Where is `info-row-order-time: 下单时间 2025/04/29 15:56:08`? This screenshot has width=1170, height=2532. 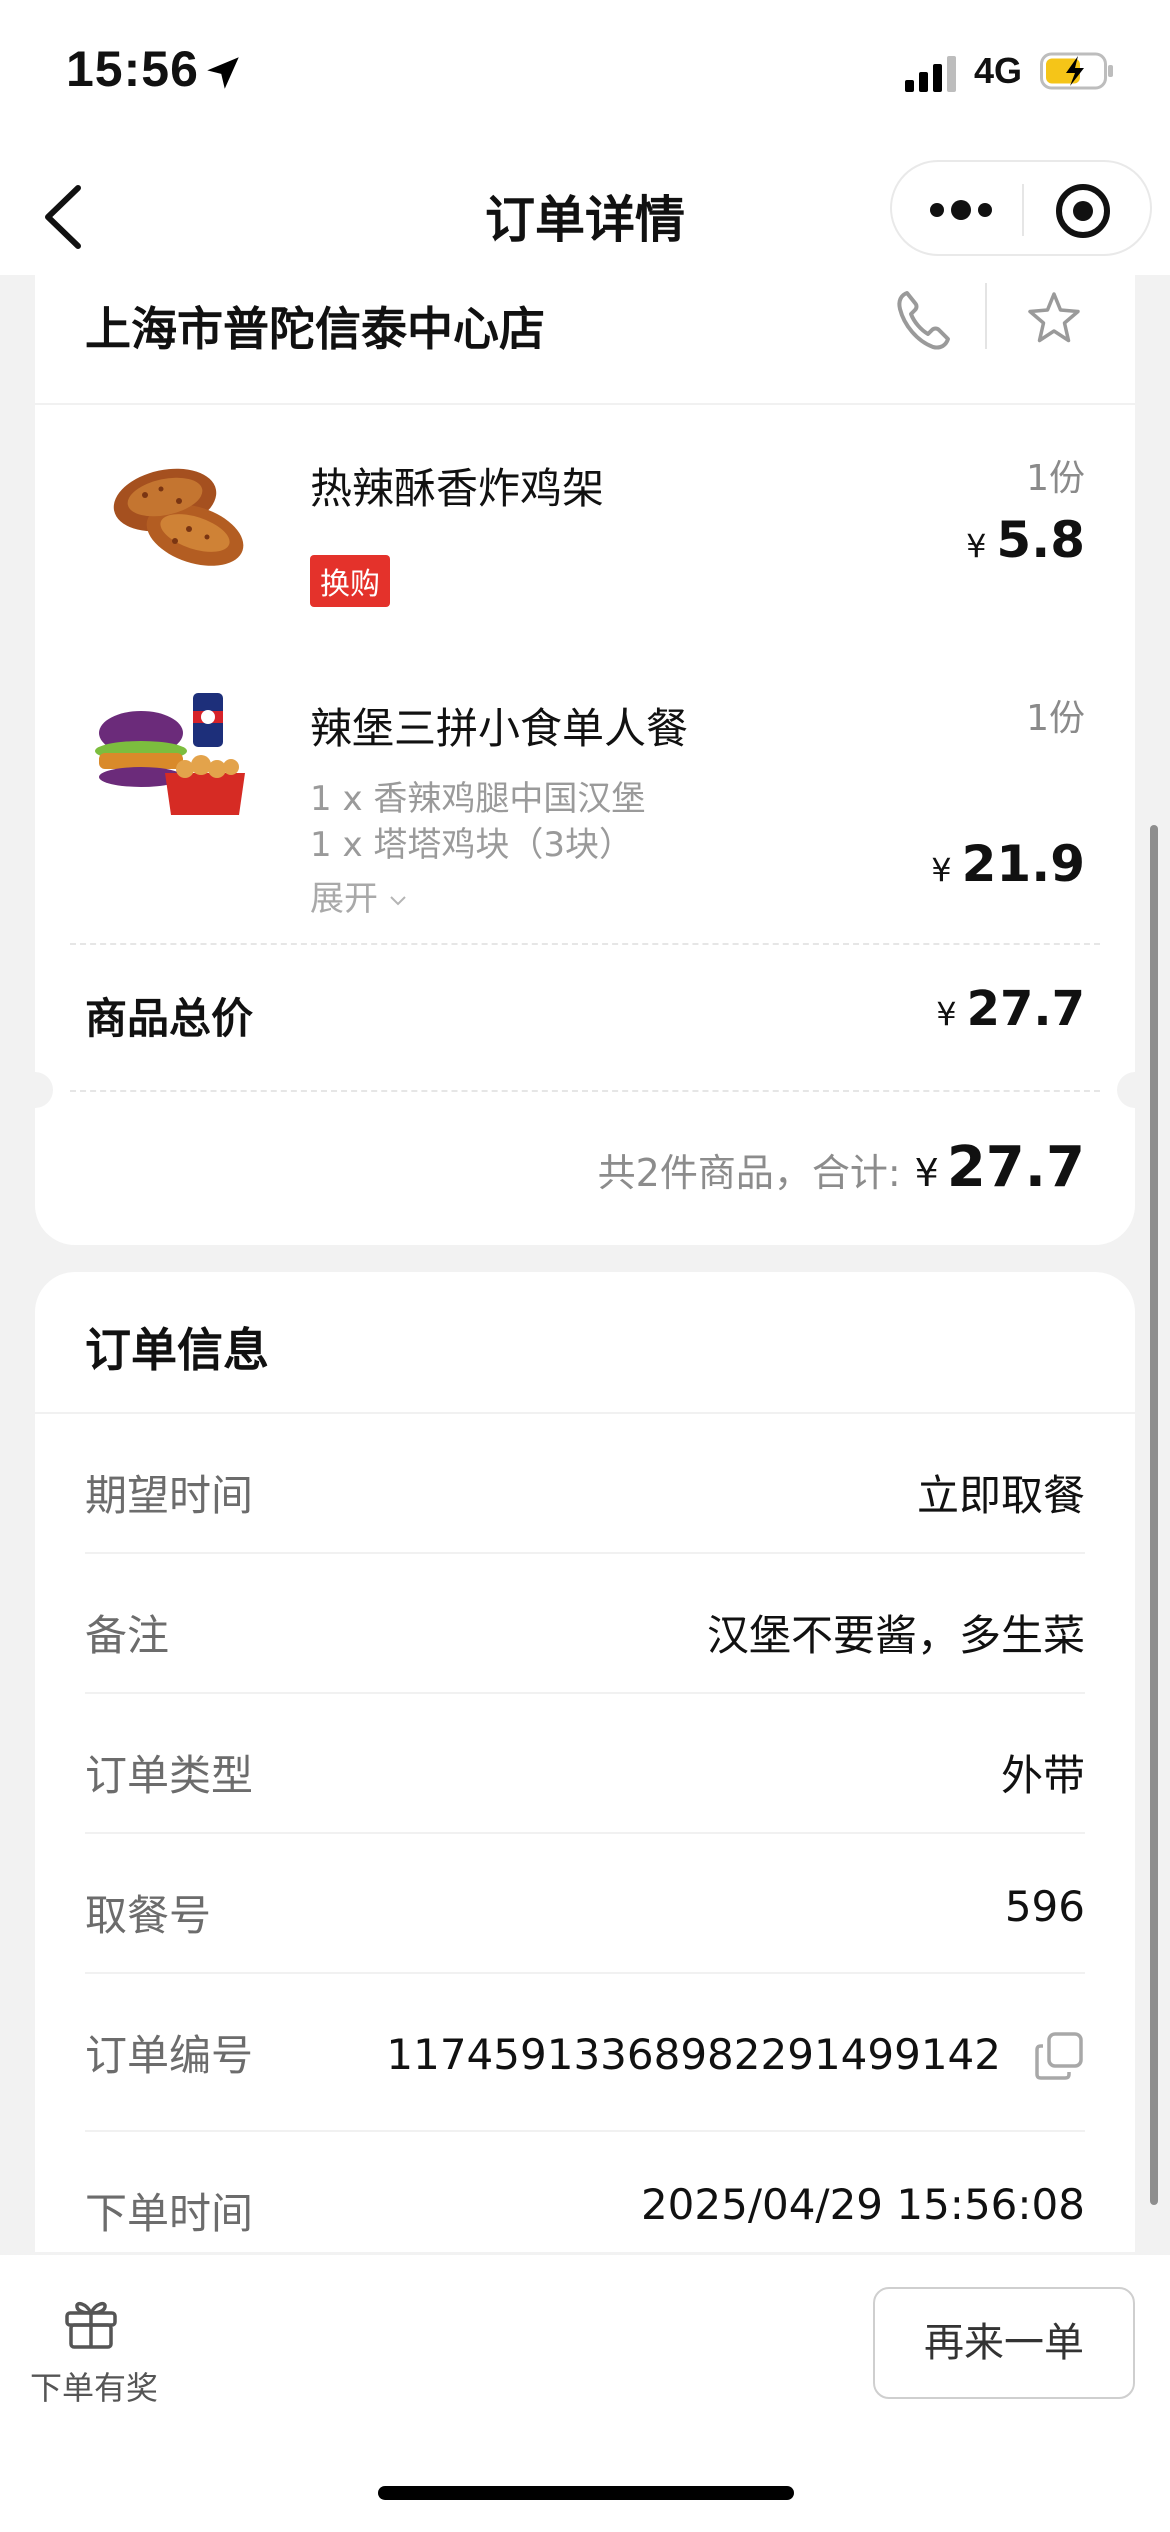
info-row-order-time: 下单时间 2025/04/29 15:56:08 is located at coordinates (585, 2209).